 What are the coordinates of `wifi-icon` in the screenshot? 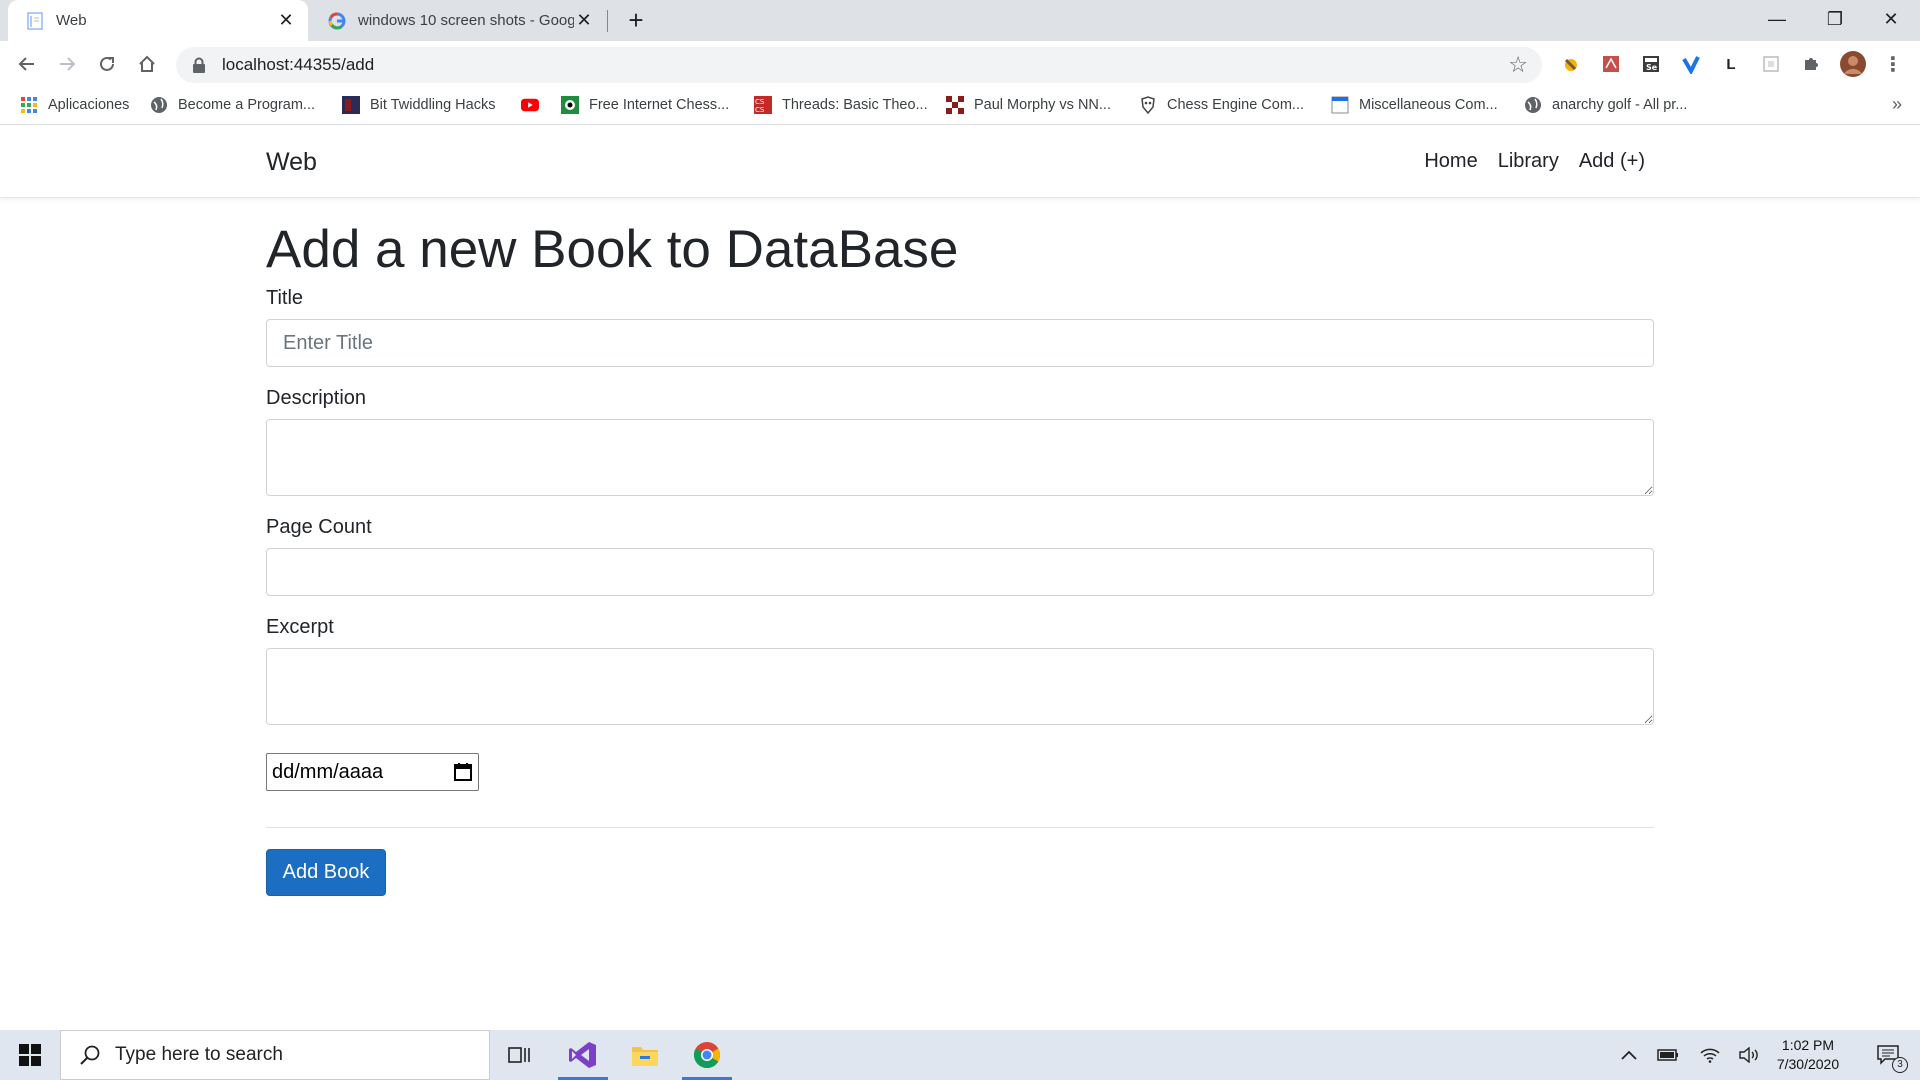 It's located at (1710, 1055).